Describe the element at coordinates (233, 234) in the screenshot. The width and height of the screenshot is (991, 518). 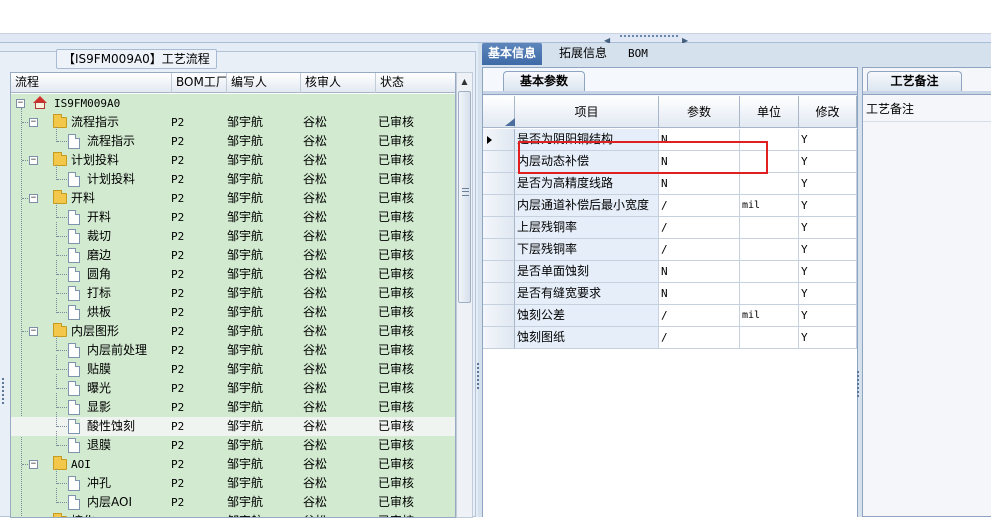
I see `tree-row: 裁切 P2 邹宇航 谷松 已审核` at that location.